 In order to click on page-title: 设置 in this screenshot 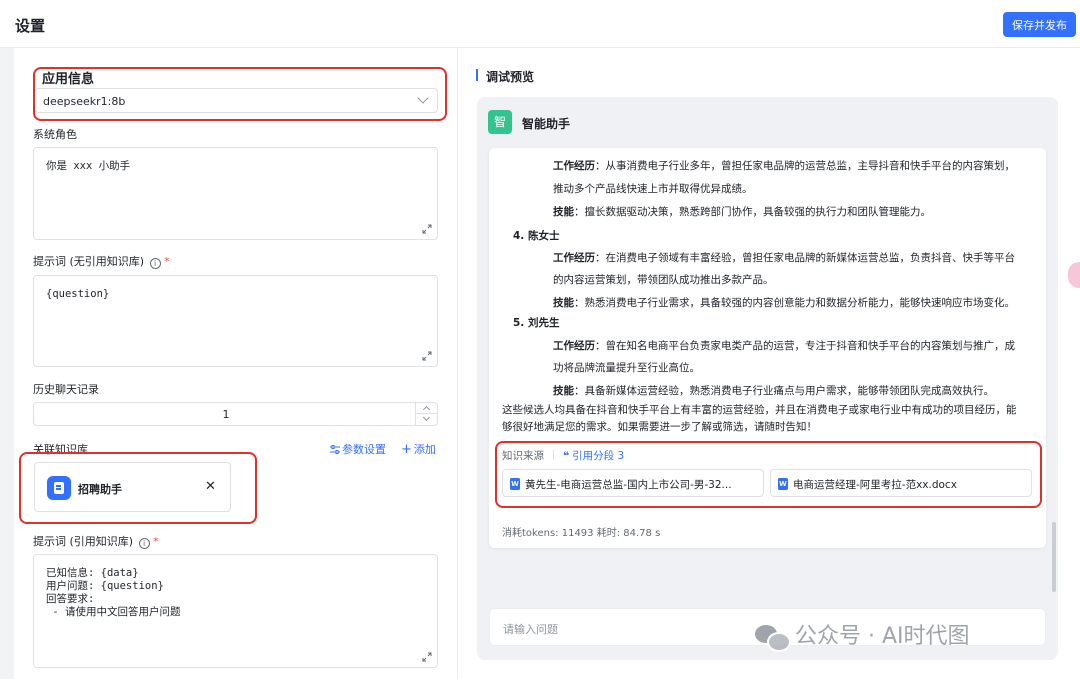, I will do `click(30, 26)`.